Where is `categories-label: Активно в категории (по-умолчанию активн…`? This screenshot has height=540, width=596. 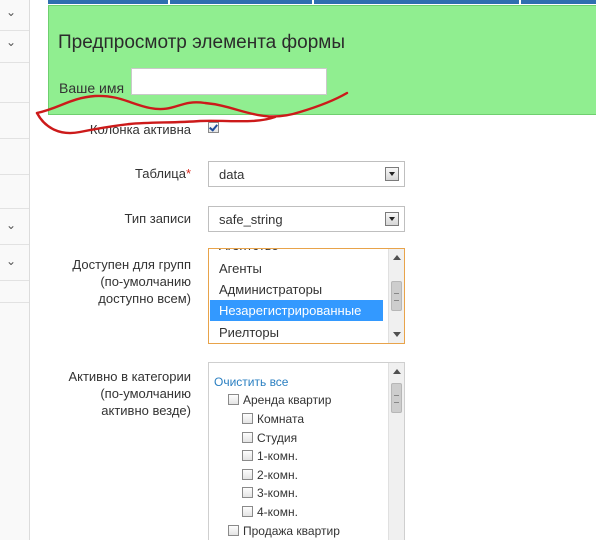
categories-label: Активно в категории (по-умолчанию активн… is located at coordinates (129, 393).